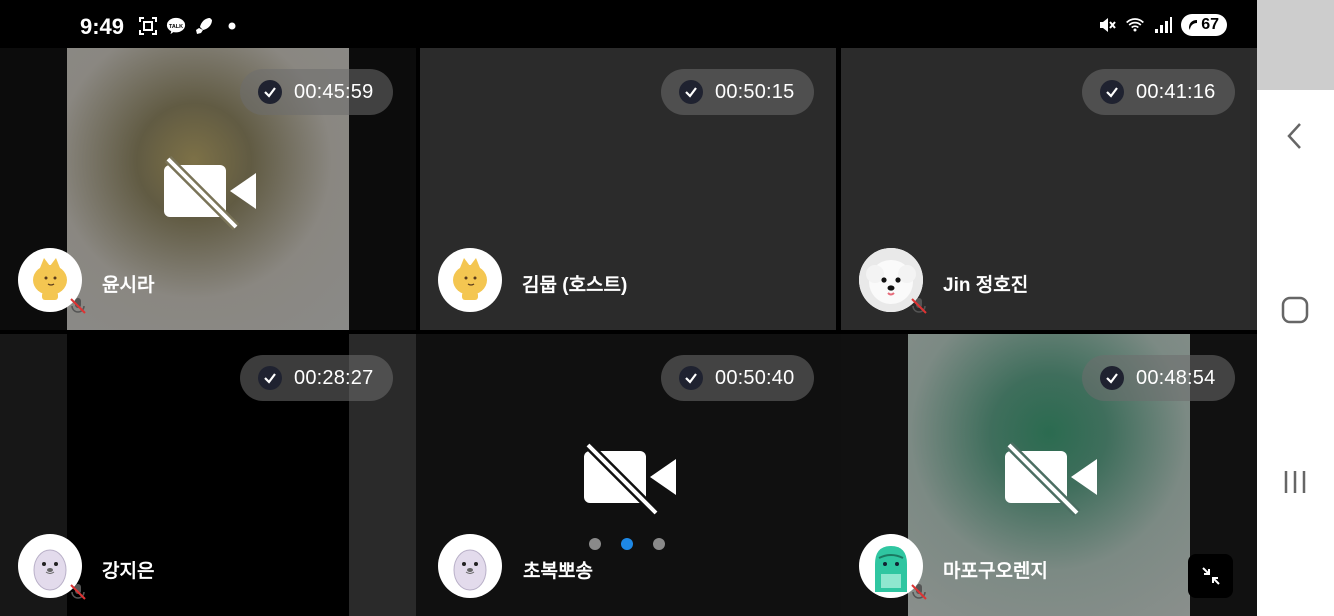  Describe the element at coordinates (1135, 25) in the screenshot. I see `wifi-icon` at that location.